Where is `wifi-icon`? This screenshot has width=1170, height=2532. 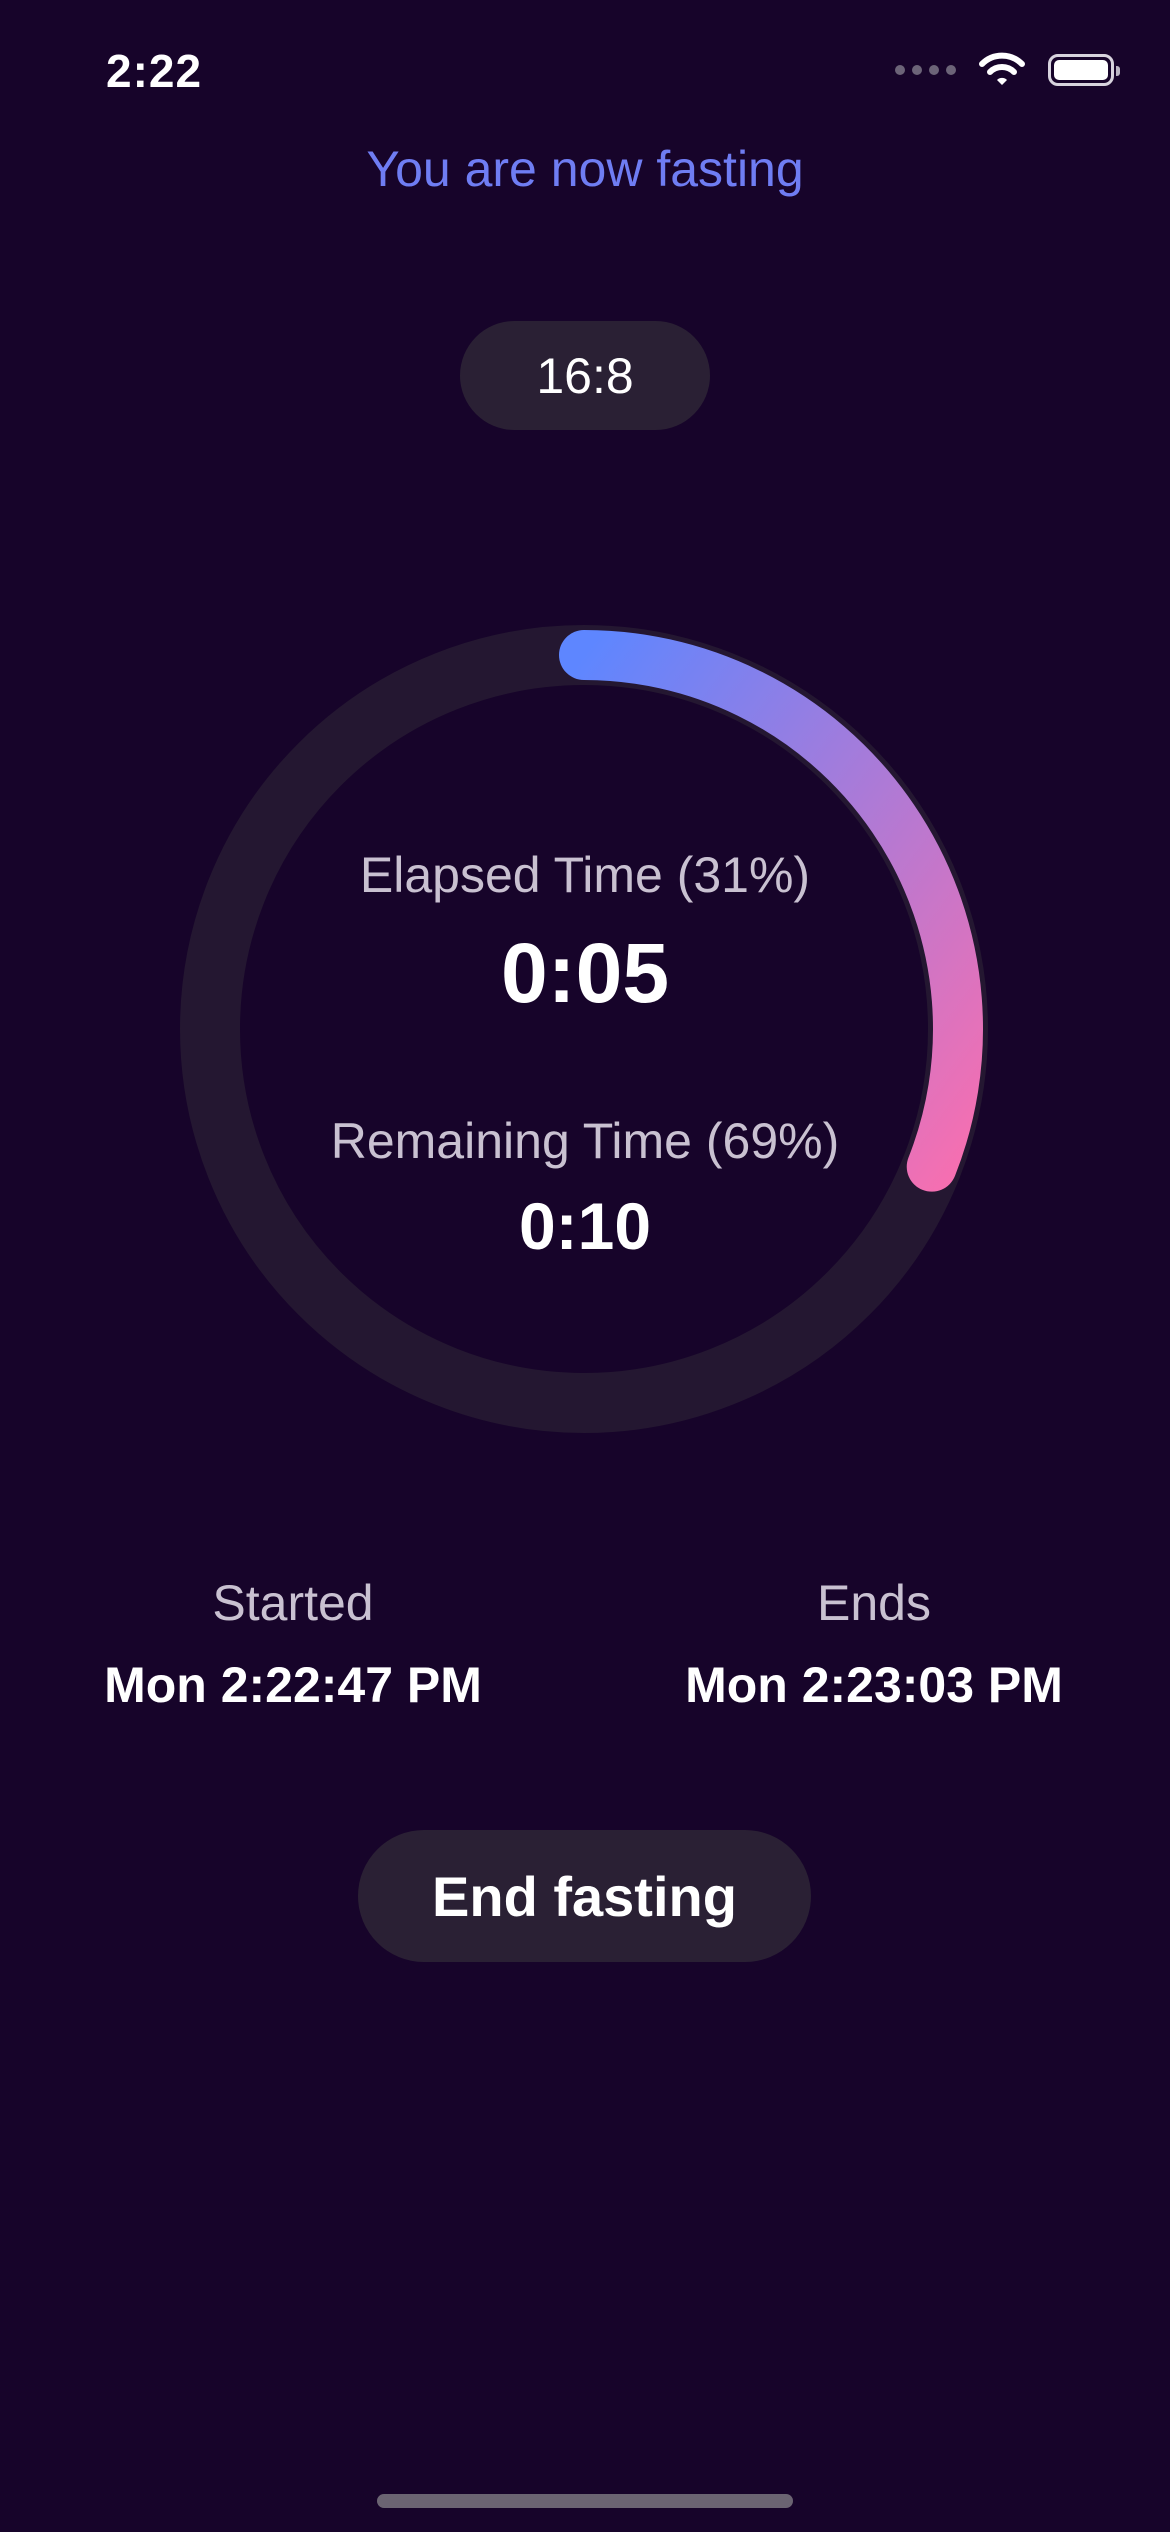
wifi-icon is located at coordinates (1002, 68).